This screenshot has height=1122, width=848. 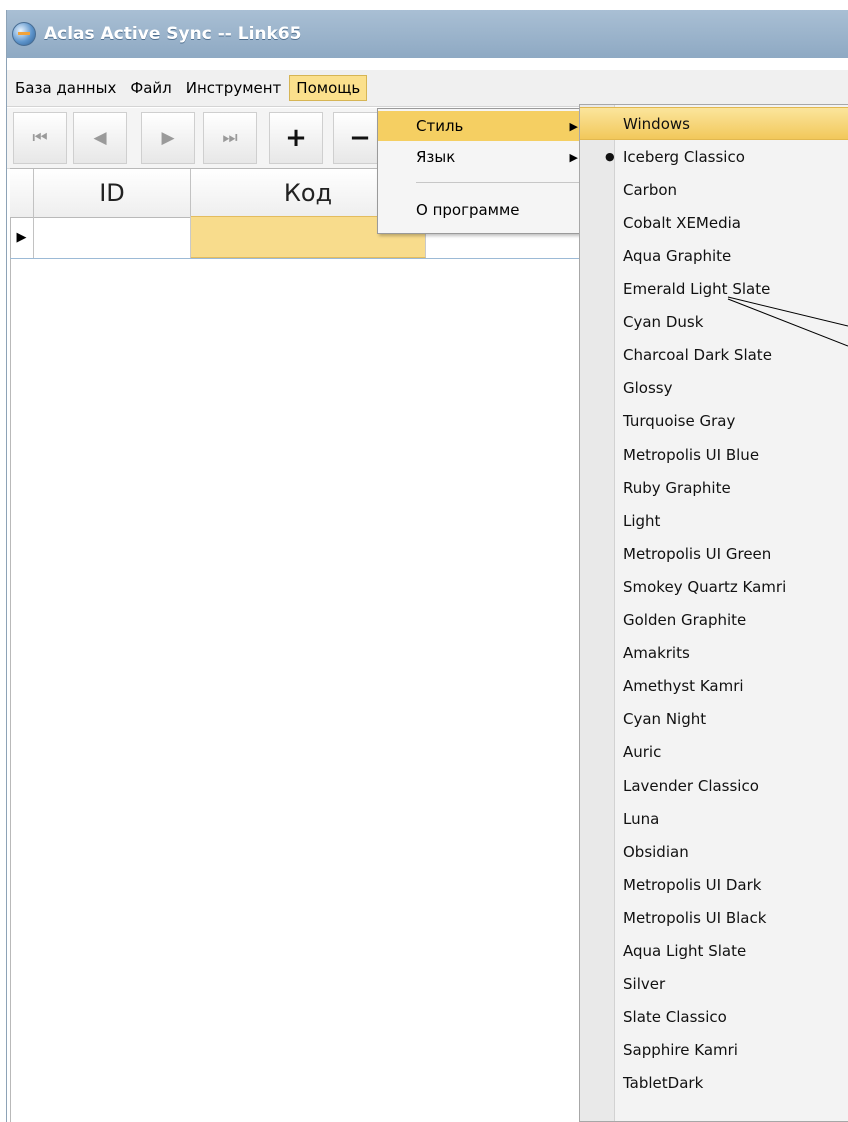 I want to click on annotation-lines, so click(x=787, y=321).